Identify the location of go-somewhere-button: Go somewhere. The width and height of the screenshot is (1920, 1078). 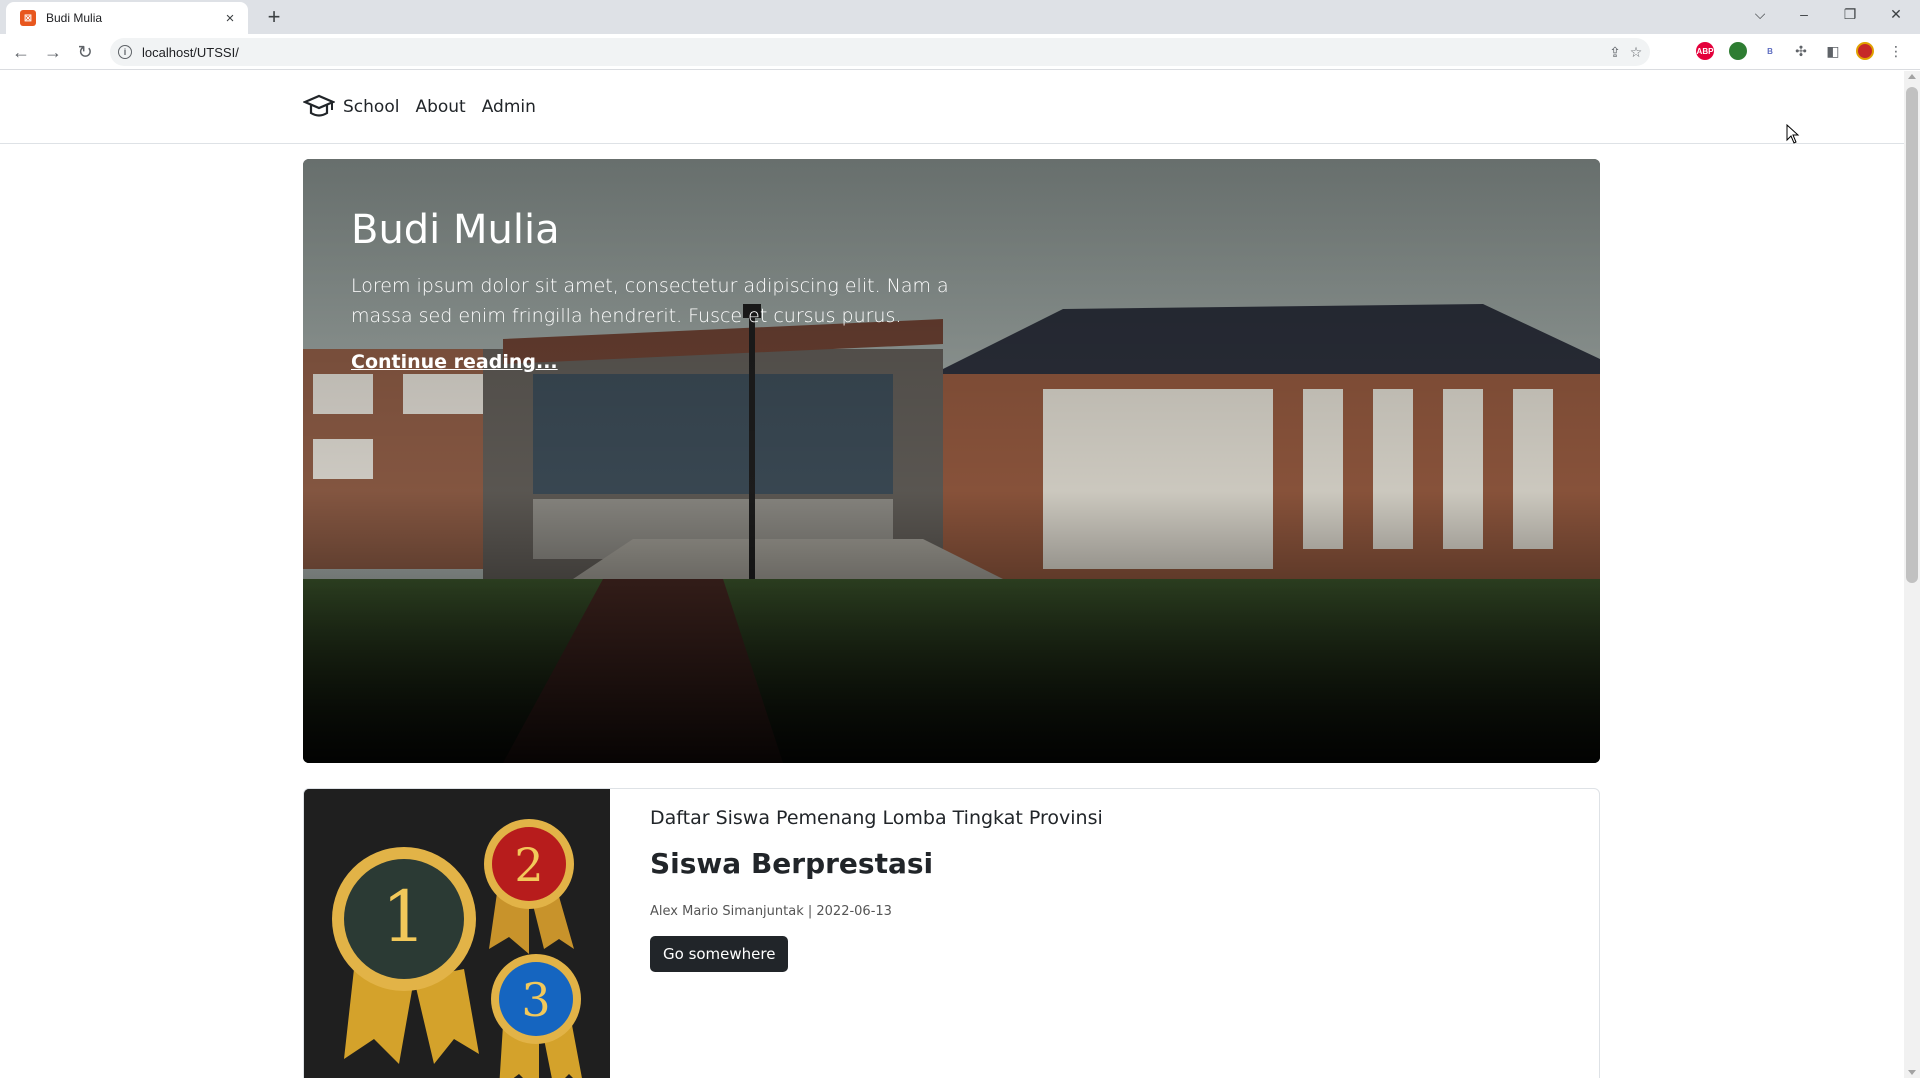
(719, 954).